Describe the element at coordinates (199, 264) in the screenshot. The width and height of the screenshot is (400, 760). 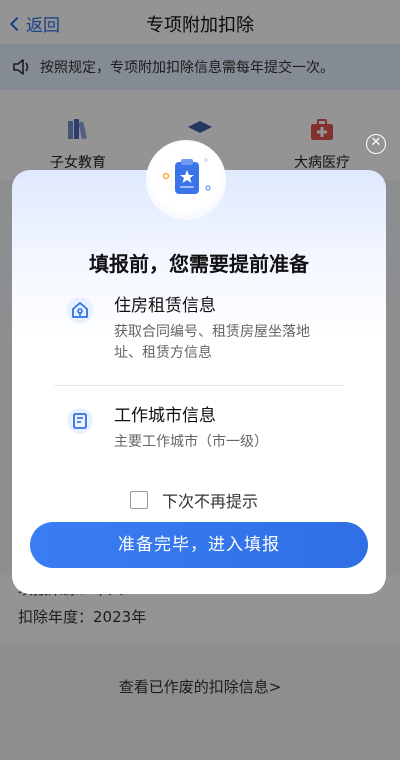
I see `dialog-heading: 填报前，您需要提前准备` at that location.